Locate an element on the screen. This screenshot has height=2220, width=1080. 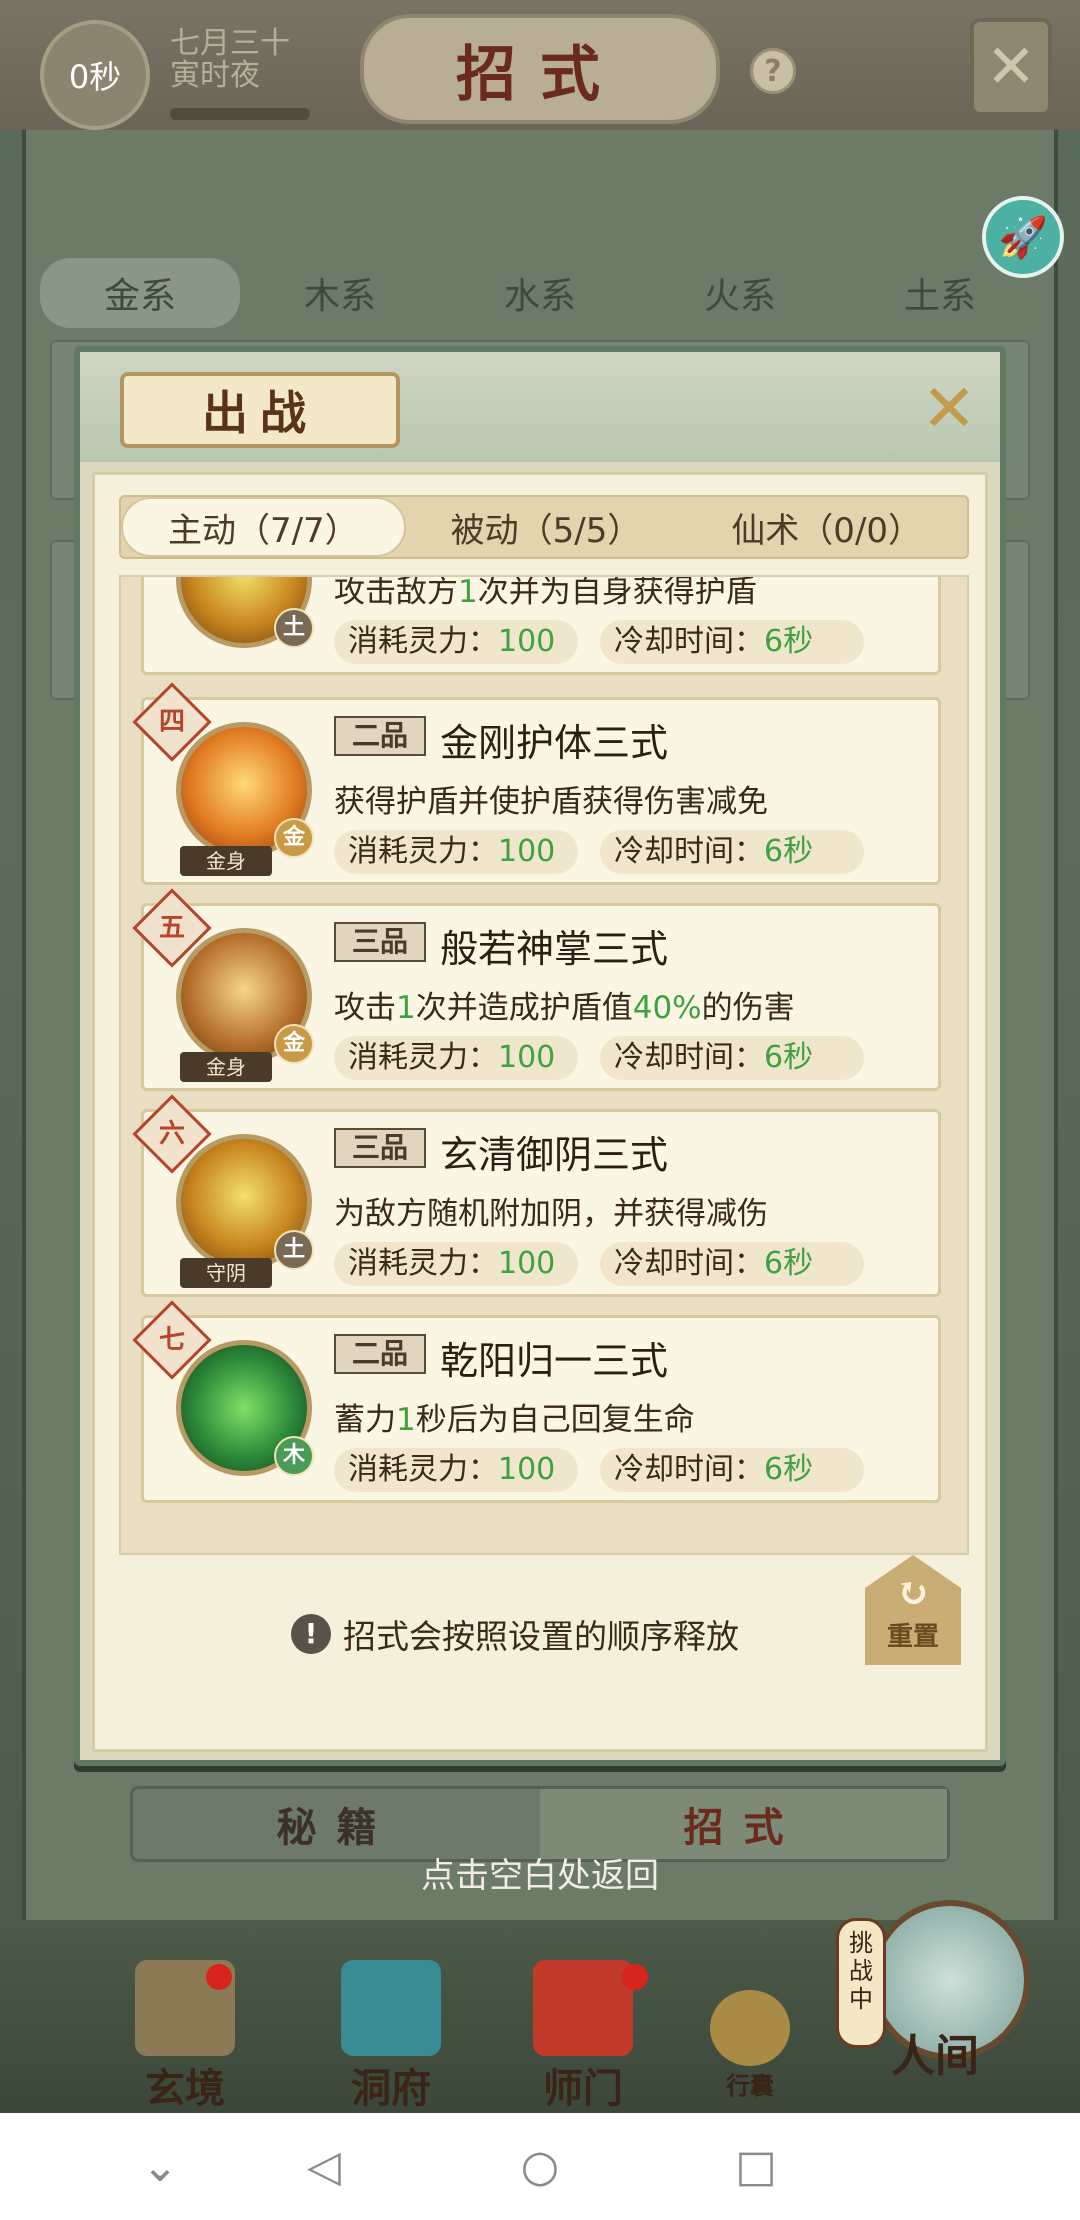
nav-dongfu: 洞府 is located at coordinates (391, 2036).